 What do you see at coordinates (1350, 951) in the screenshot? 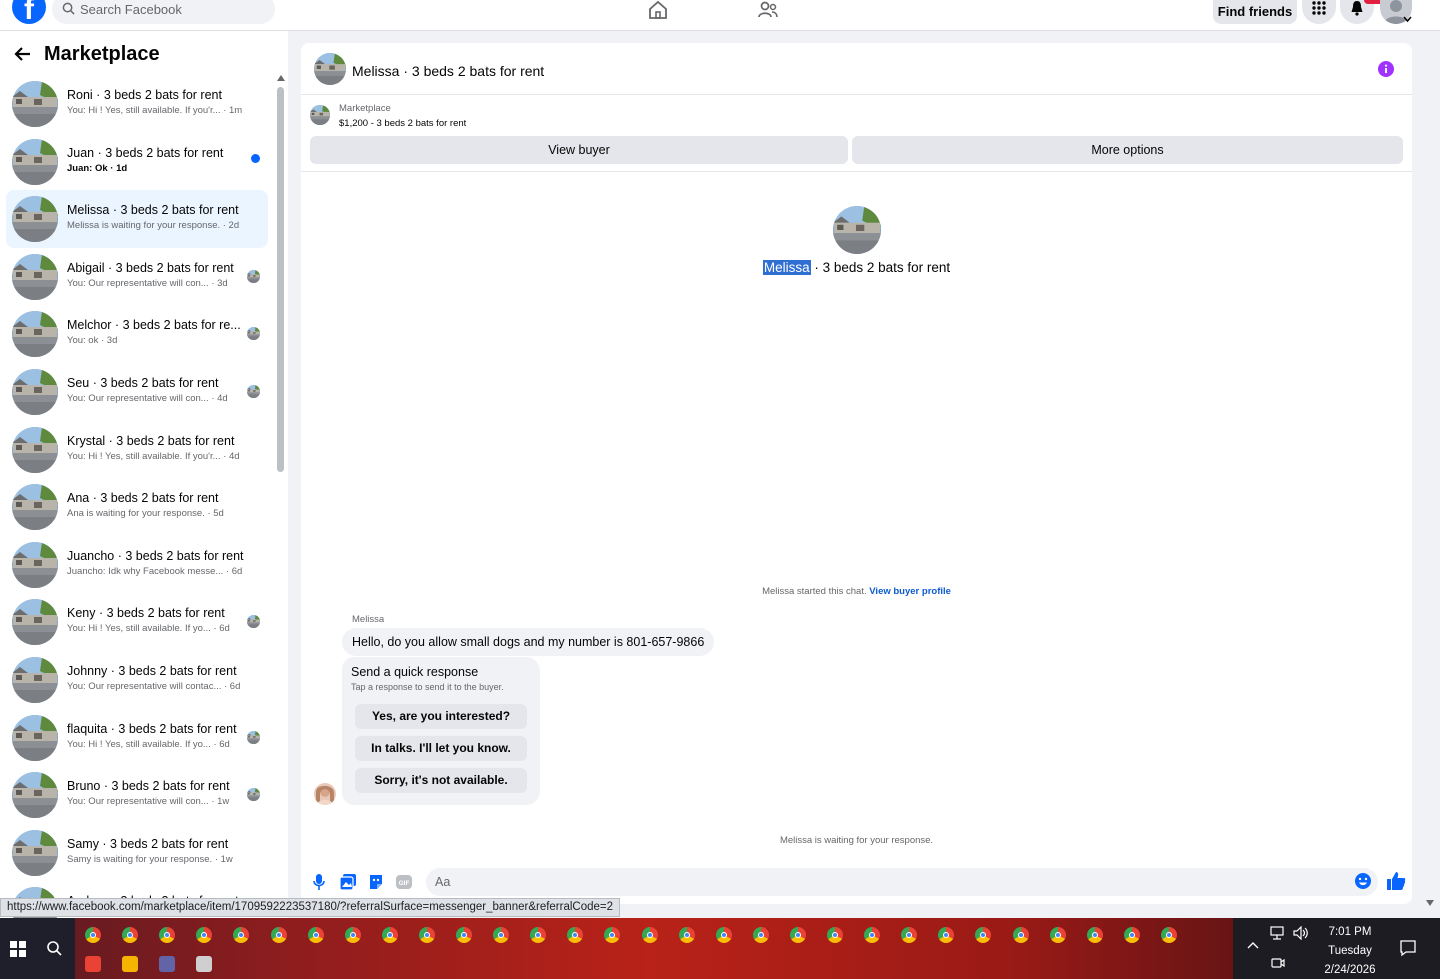
I see `taskbar-clock: 7:01 PM Tuesday 2/24/2026` at bounding box center [1350, 951].